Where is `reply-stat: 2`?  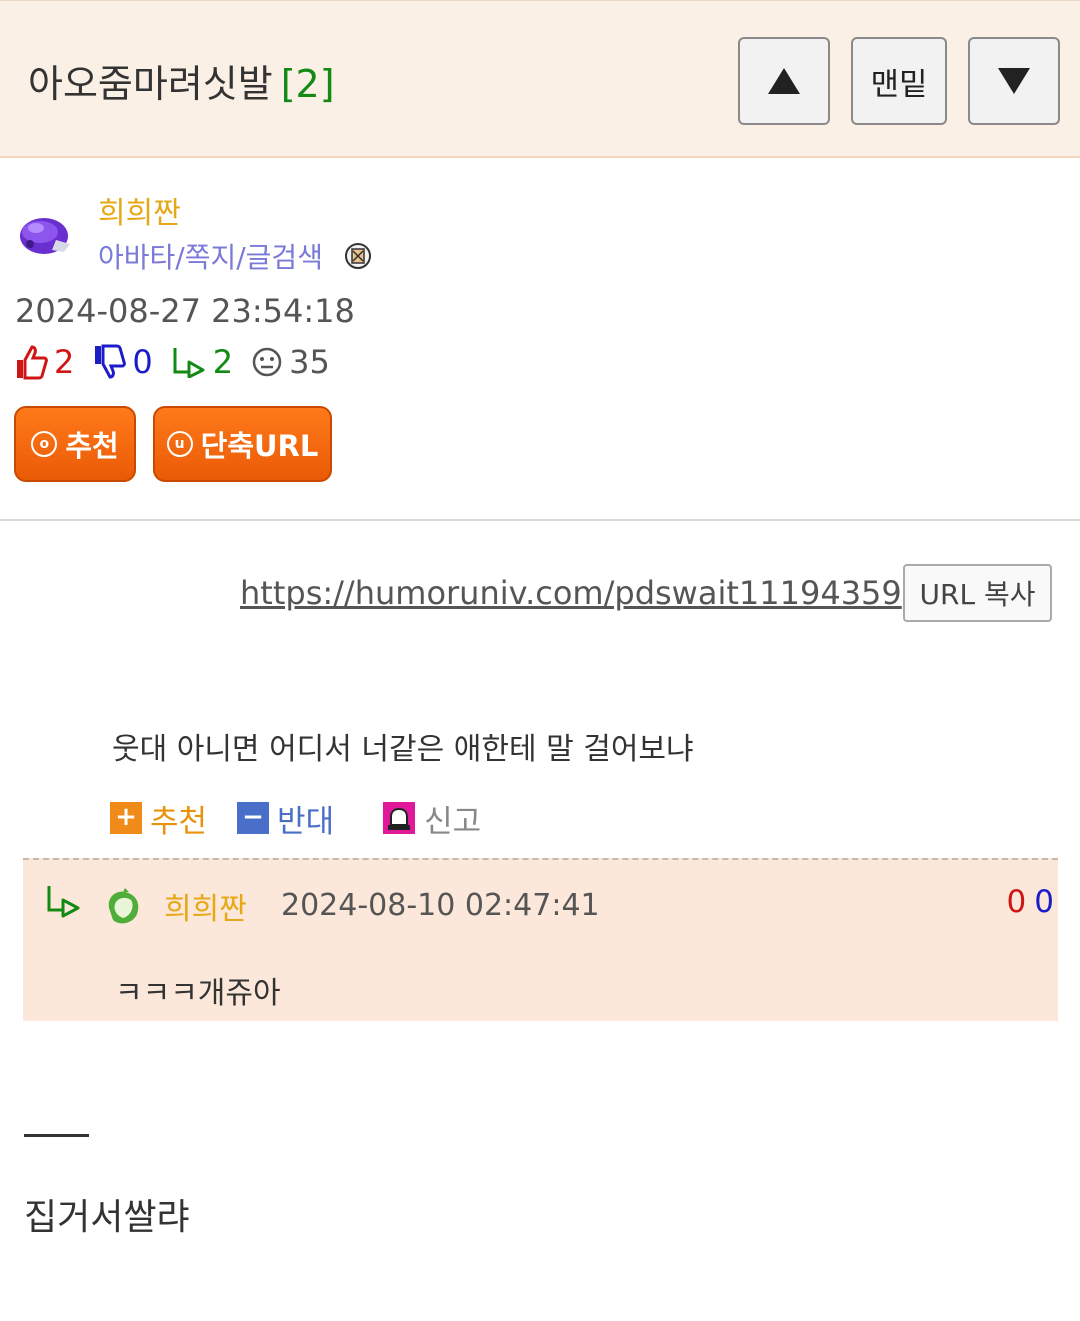
reply-stat: 2 is located at coordinates (202, 362).